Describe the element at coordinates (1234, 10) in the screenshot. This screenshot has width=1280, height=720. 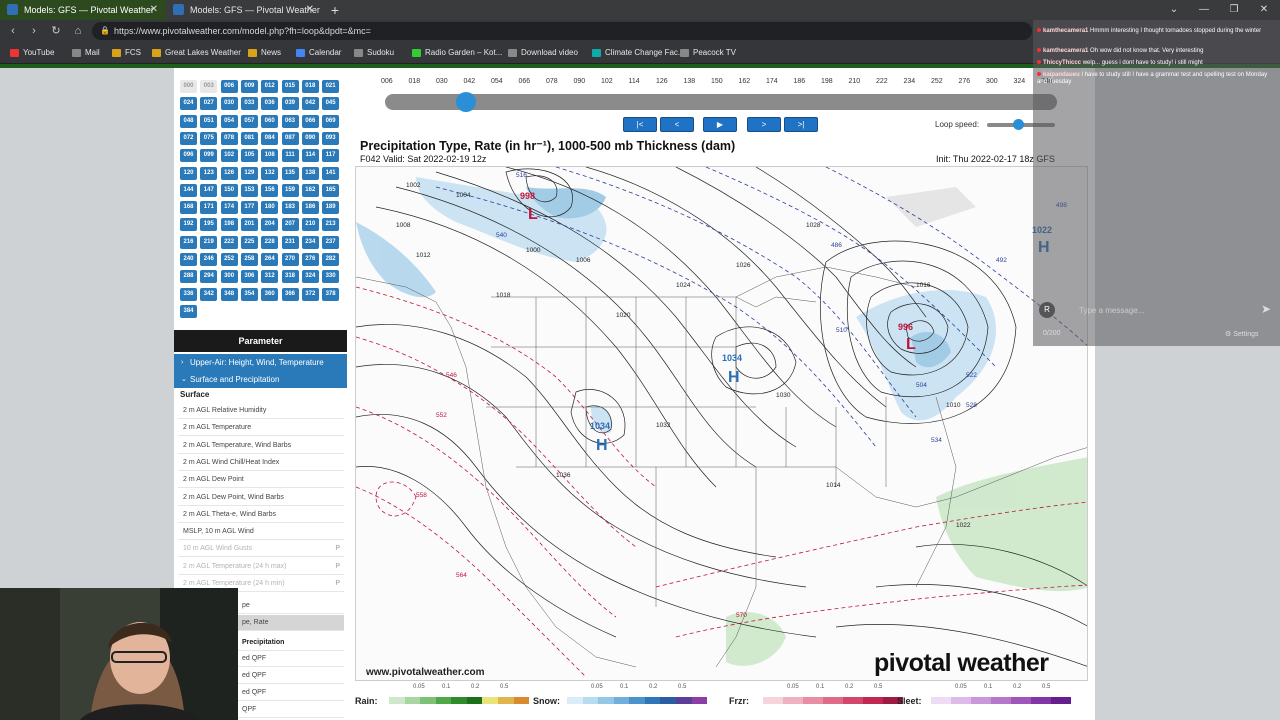
I see `maximize-button: ❐` at that location.